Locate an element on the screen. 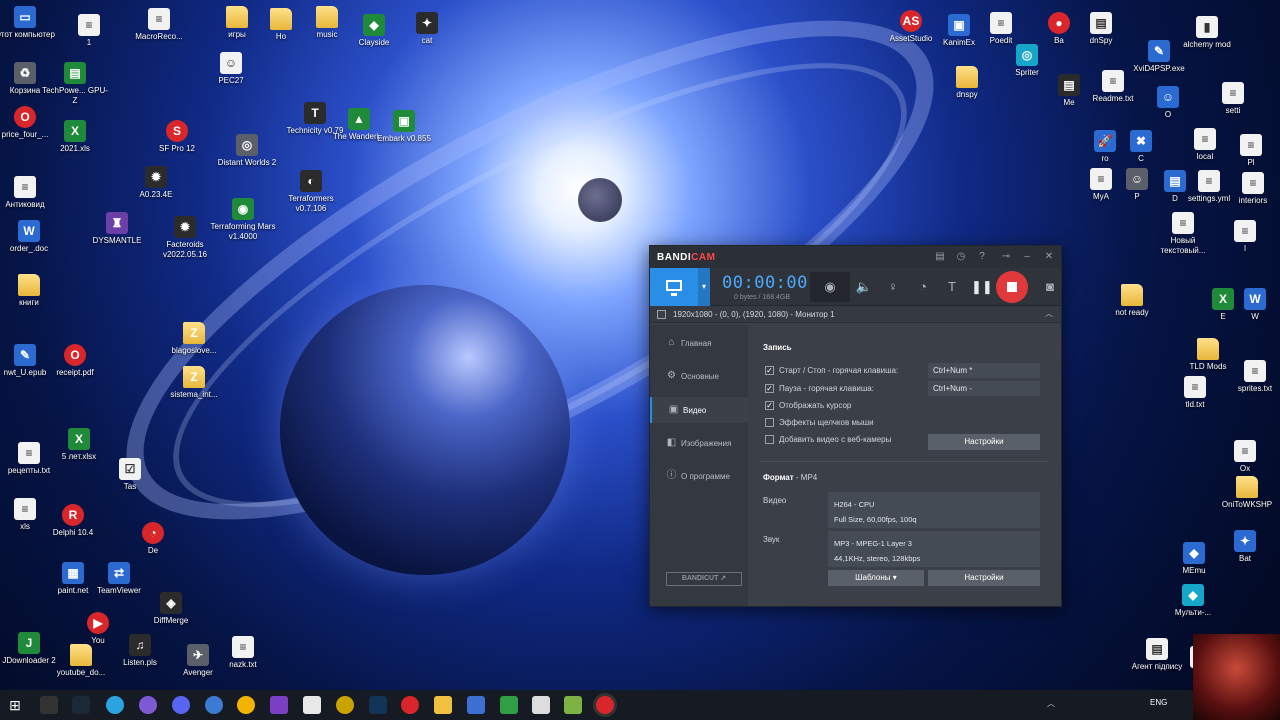 This screenshot has height=720, width=1280. bandicut-button: BANDICUT ↗ is located at coordinates (704, 579).